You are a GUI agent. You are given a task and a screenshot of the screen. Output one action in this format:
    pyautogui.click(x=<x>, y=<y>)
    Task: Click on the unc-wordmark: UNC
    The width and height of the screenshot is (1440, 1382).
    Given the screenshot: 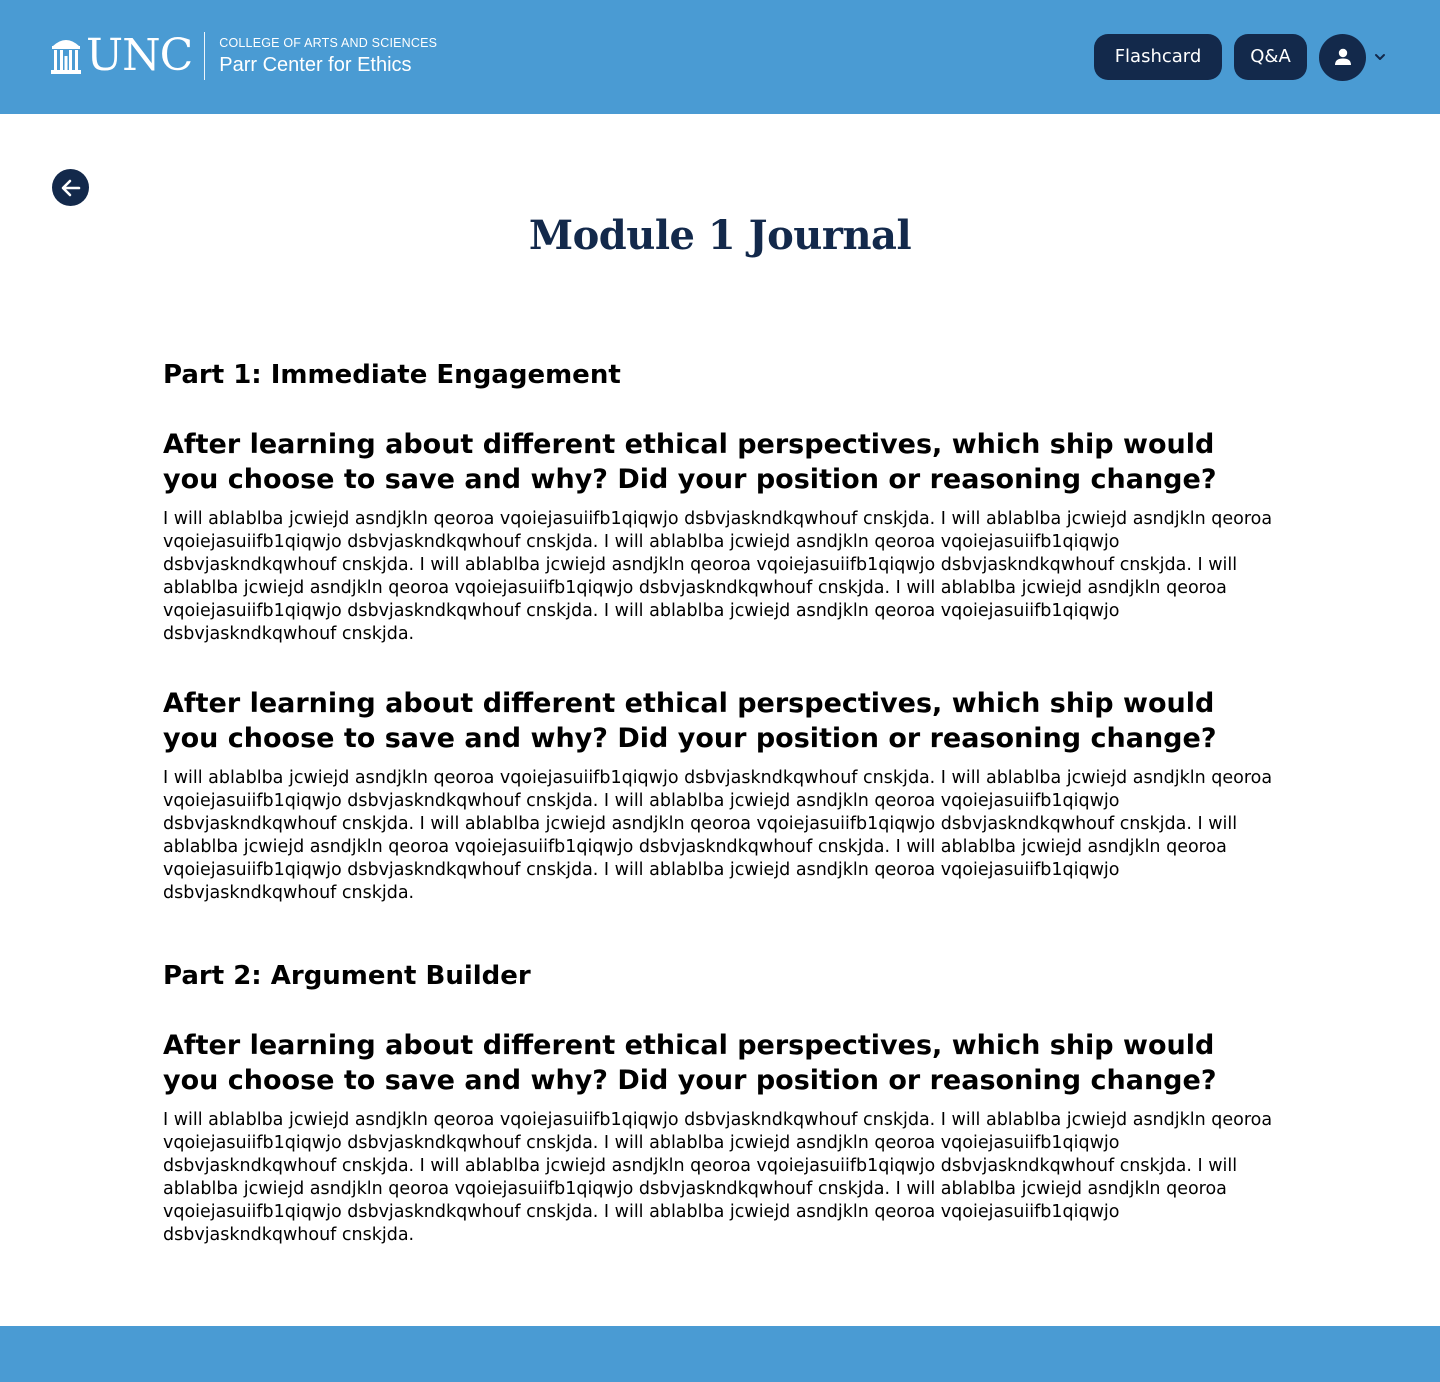 What is the action you would take?
    pyautogui.click(x=139, y=55)
    